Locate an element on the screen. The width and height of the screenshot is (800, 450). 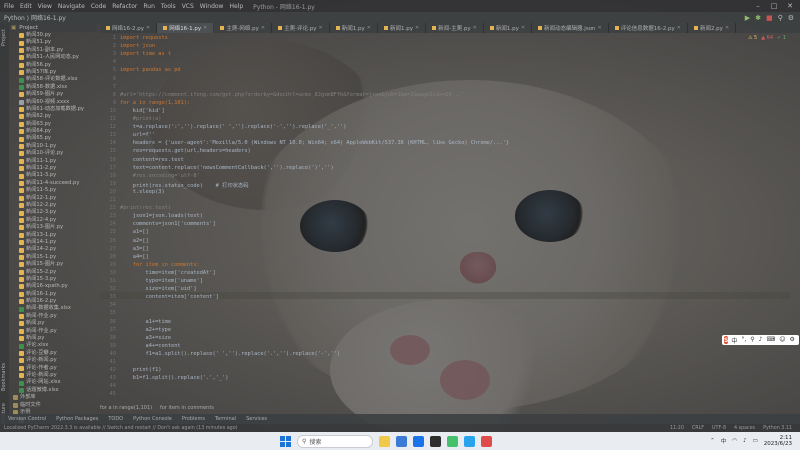
close-icon: ✕ is located at coordinates (790, 6).